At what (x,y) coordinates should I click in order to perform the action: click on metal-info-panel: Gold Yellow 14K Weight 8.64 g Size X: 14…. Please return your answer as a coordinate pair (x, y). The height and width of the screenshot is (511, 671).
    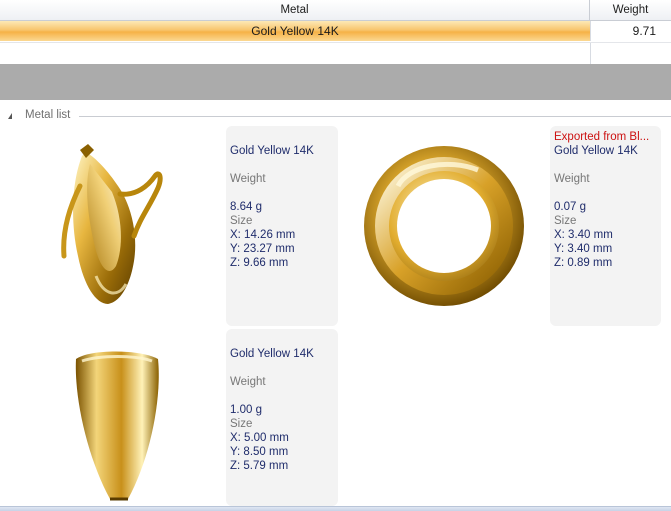
    Looking at the image, I should click on (282, 226).